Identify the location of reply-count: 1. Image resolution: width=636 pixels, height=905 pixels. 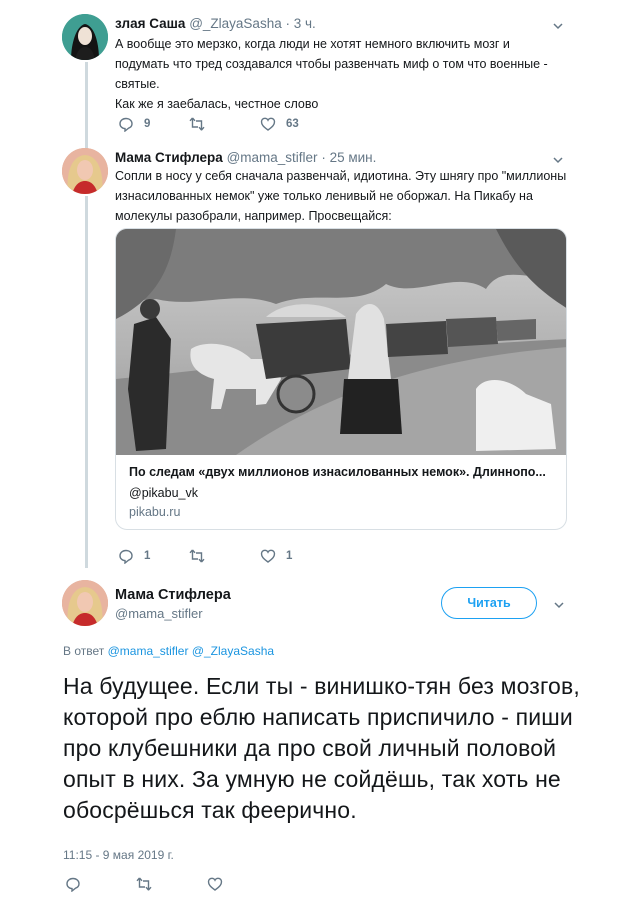
(147, 556).